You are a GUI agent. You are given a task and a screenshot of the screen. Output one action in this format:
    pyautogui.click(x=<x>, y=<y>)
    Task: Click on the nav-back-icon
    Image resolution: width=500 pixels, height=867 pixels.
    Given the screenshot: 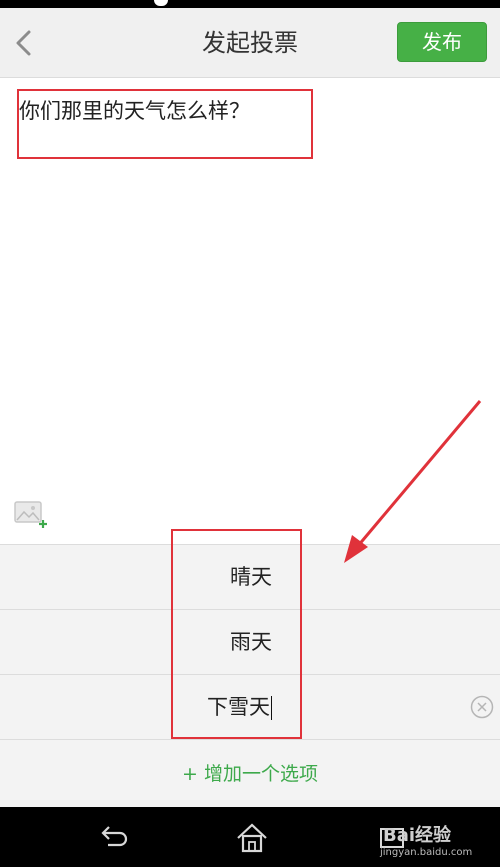 What is the action you would take?
    pyautogui.click(x=114, y=836)
    